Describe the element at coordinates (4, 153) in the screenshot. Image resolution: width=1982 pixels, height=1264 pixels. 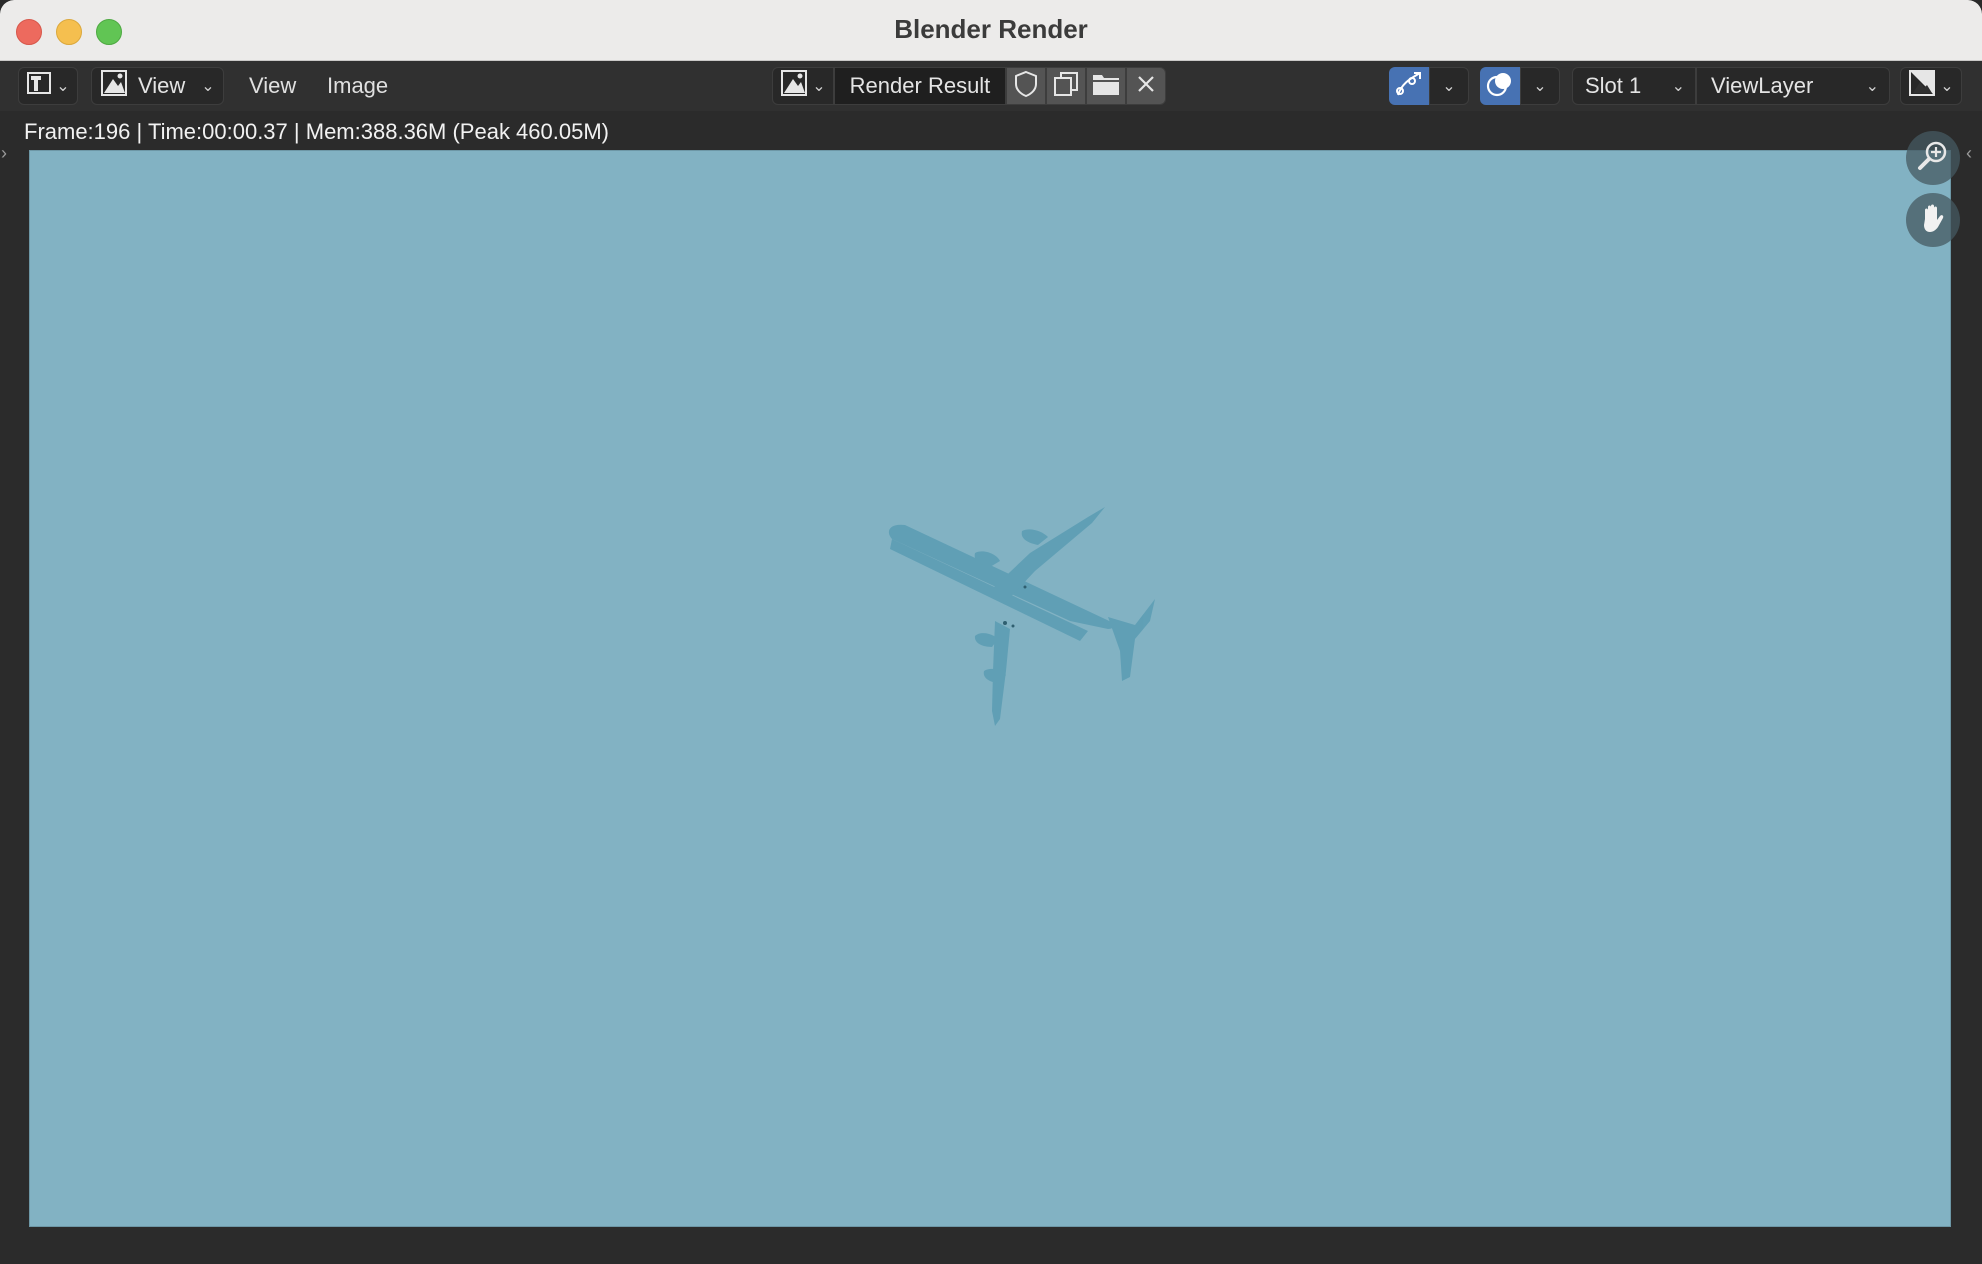
I see `toolbar-expand-arrow-icon: ›` at that location.